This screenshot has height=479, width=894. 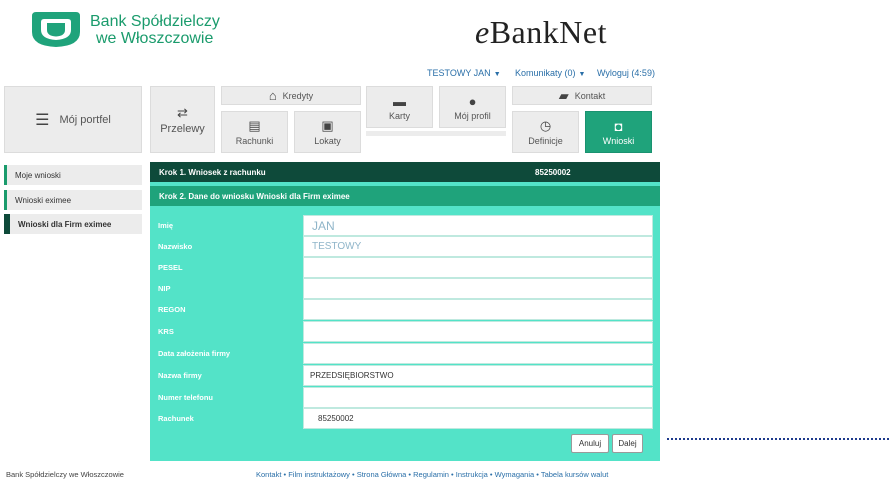 I want to click on sidebar-item-wnioski-dla-firm: Wnioski dla Firm eximee, so click(x=73, y=224).